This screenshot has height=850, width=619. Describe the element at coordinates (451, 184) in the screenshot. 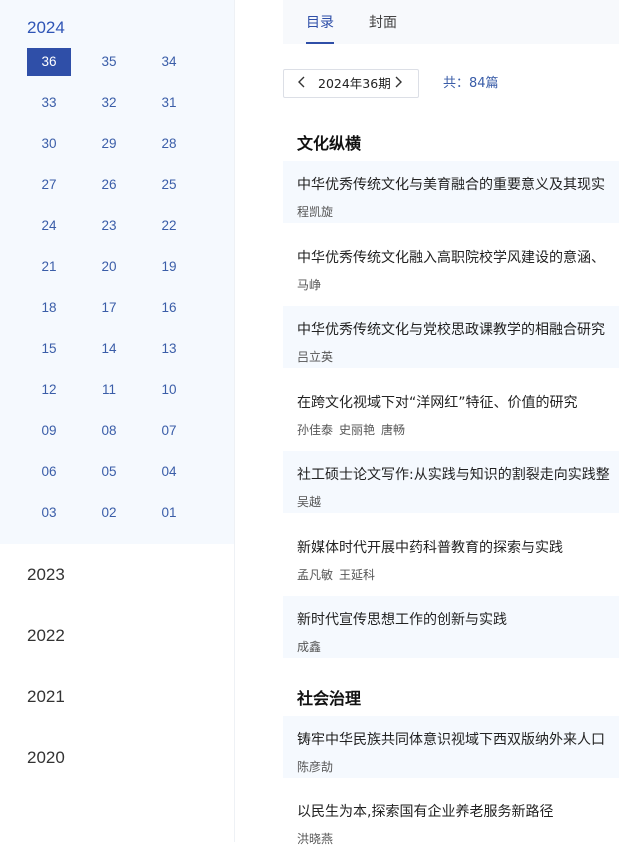

I see `article-title: 中华优秀传统文化与美育融合的重要意义及其现实` at that location.